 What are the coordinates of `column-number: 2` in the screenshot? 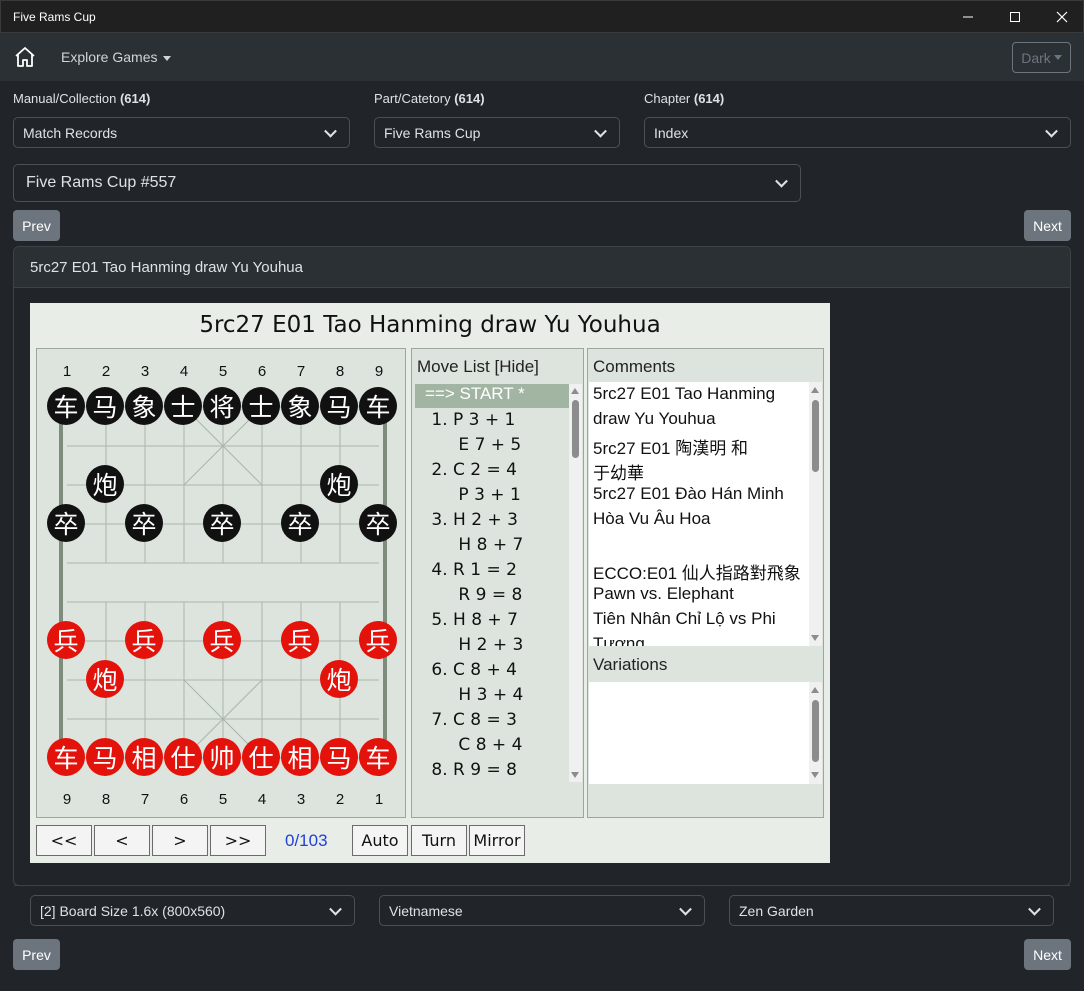 It's located at (106, 371).